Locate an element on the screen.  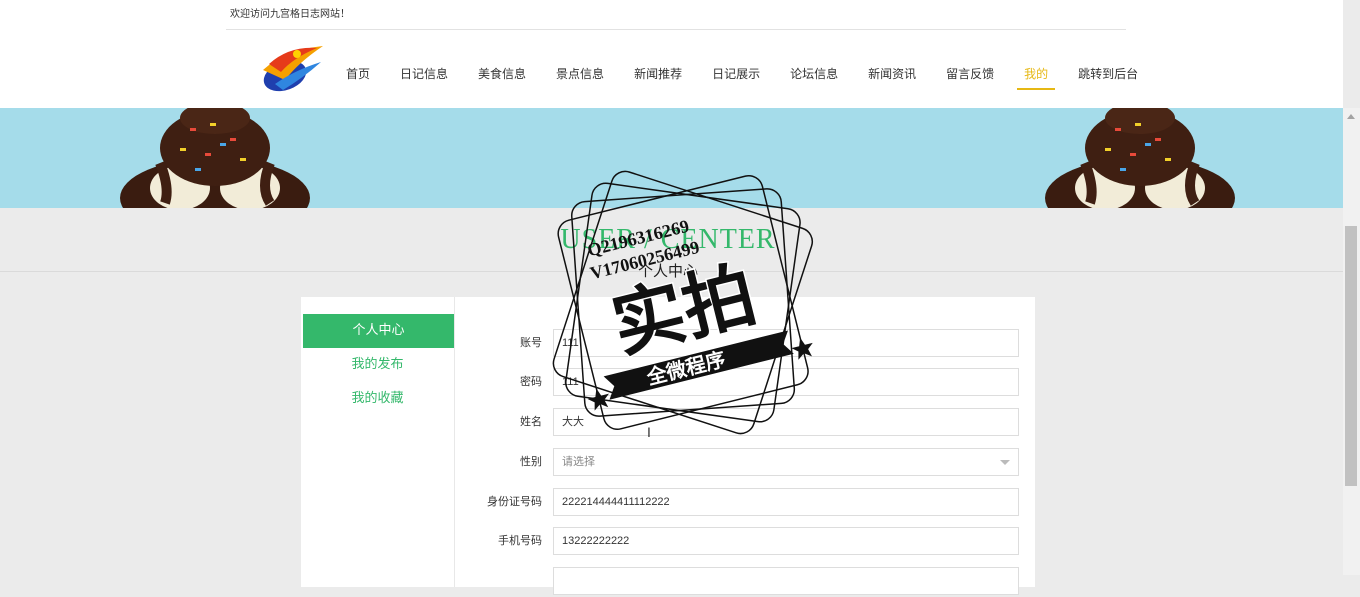
header-divider is located at coordinates (676, 29).